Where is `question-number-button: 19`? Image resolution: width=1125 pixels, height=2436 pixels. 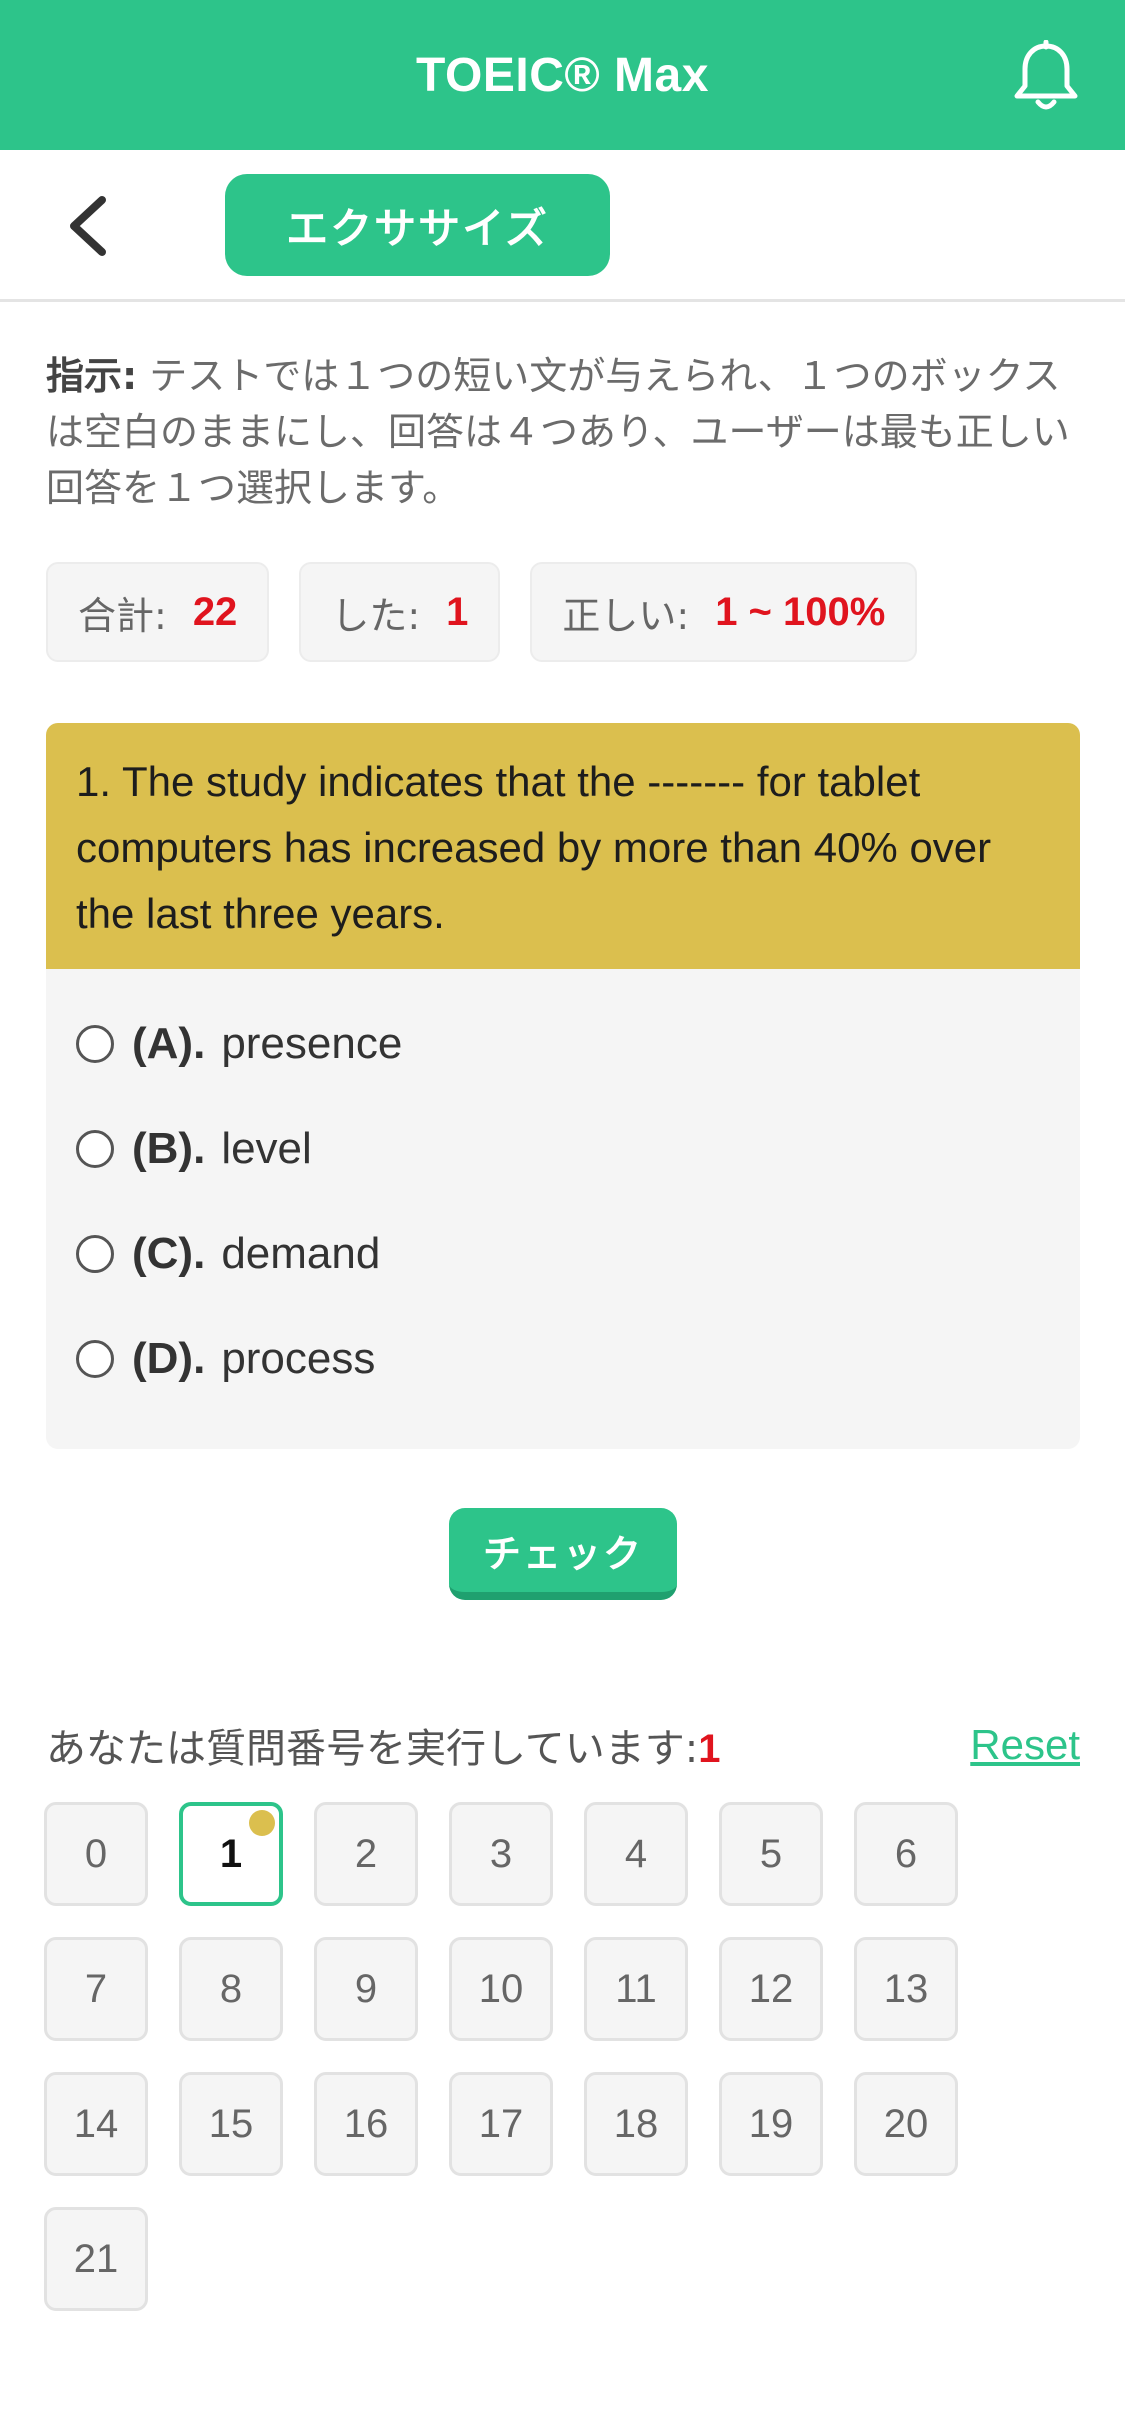
question-number-button: 19 is located at coordinates (771, 2124).